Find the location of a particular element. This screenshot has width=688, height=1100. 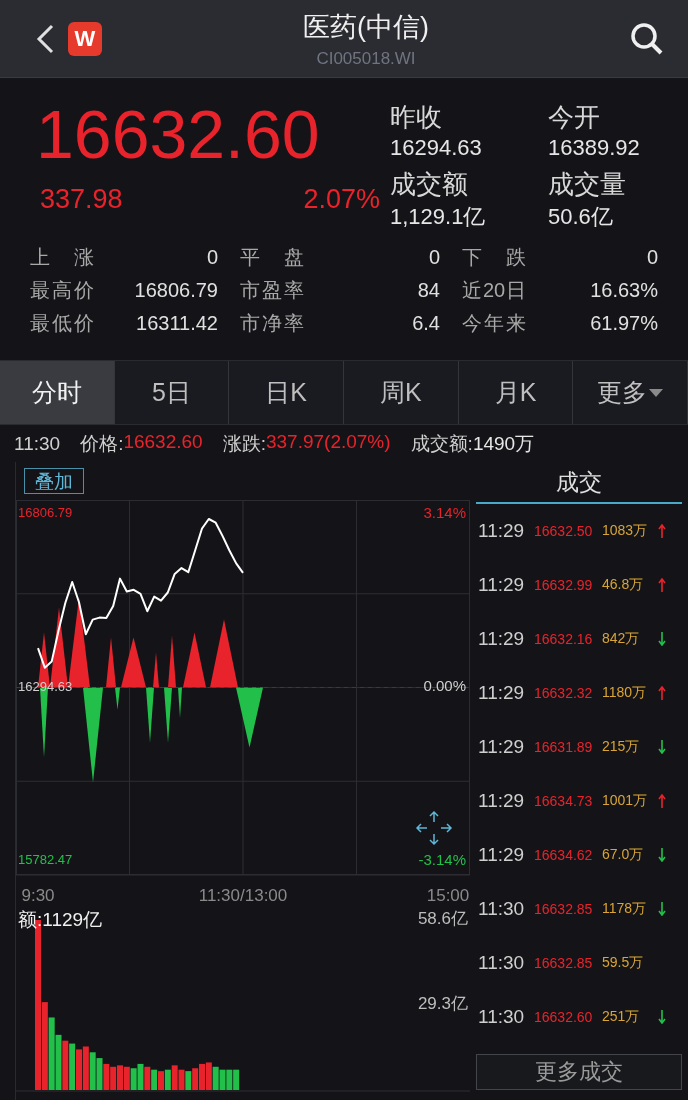

period-tab: 日K is located at coordinates (286, 392).